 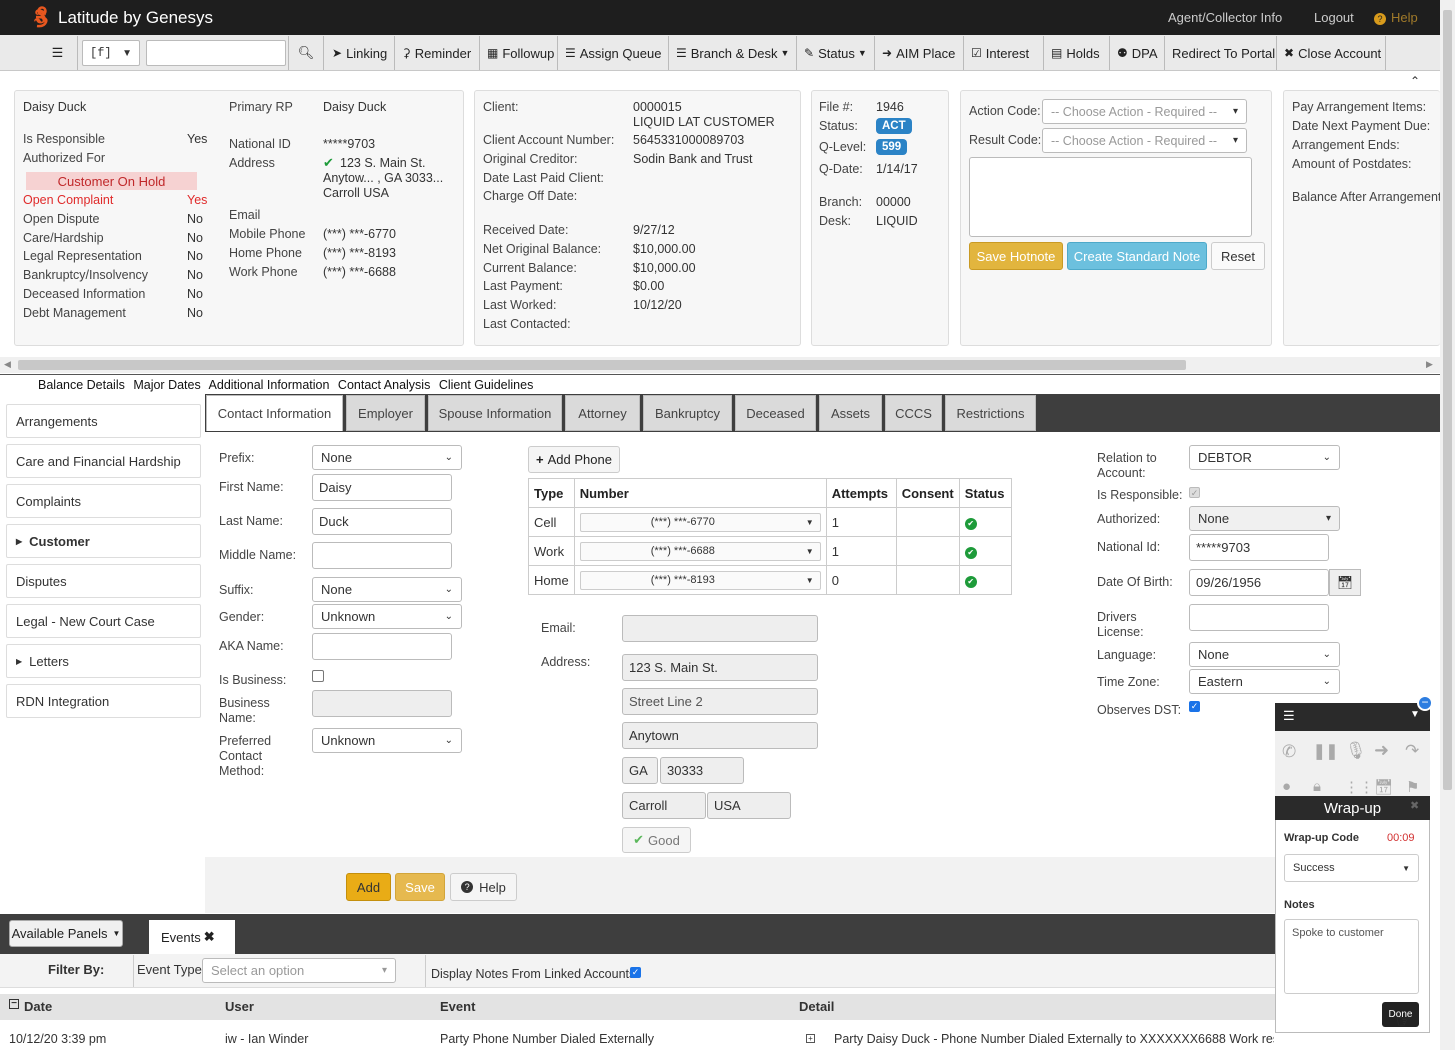 What do you see at coordinates (1351, 956) in the screenshot?
I see `wrap-up-notes-textarea: Spoke to customer` at bounding box center [1351, 956].